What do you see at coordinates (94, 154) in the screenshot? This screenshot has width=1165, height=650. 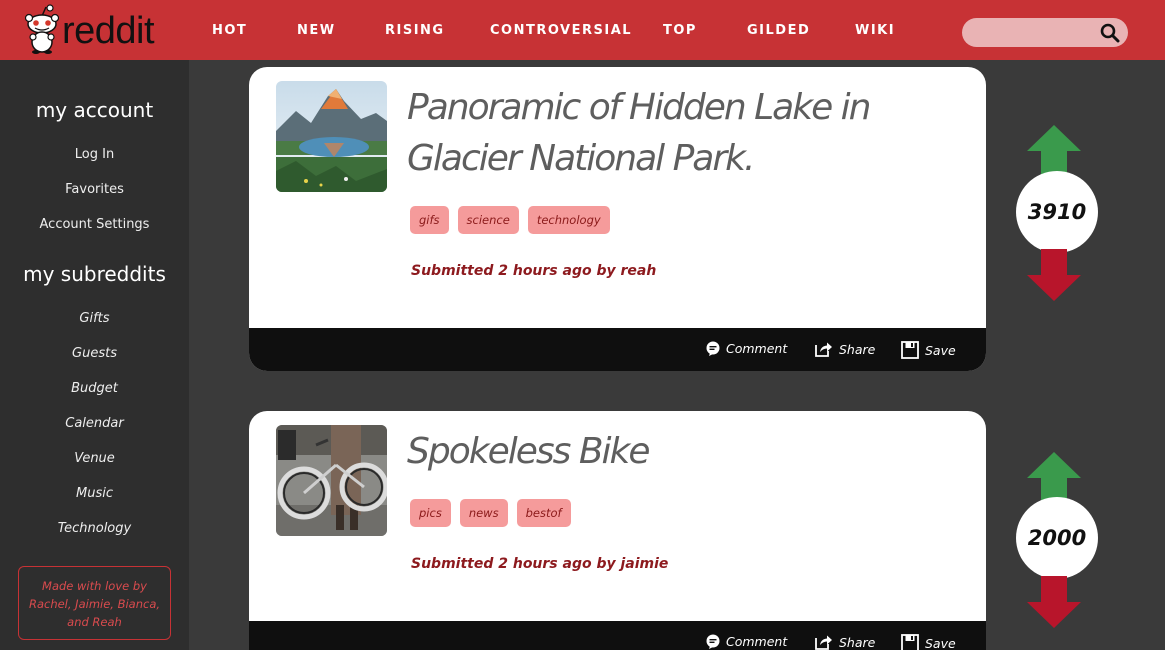 I see `login-link: Log In` at bounding box center [94, 154].